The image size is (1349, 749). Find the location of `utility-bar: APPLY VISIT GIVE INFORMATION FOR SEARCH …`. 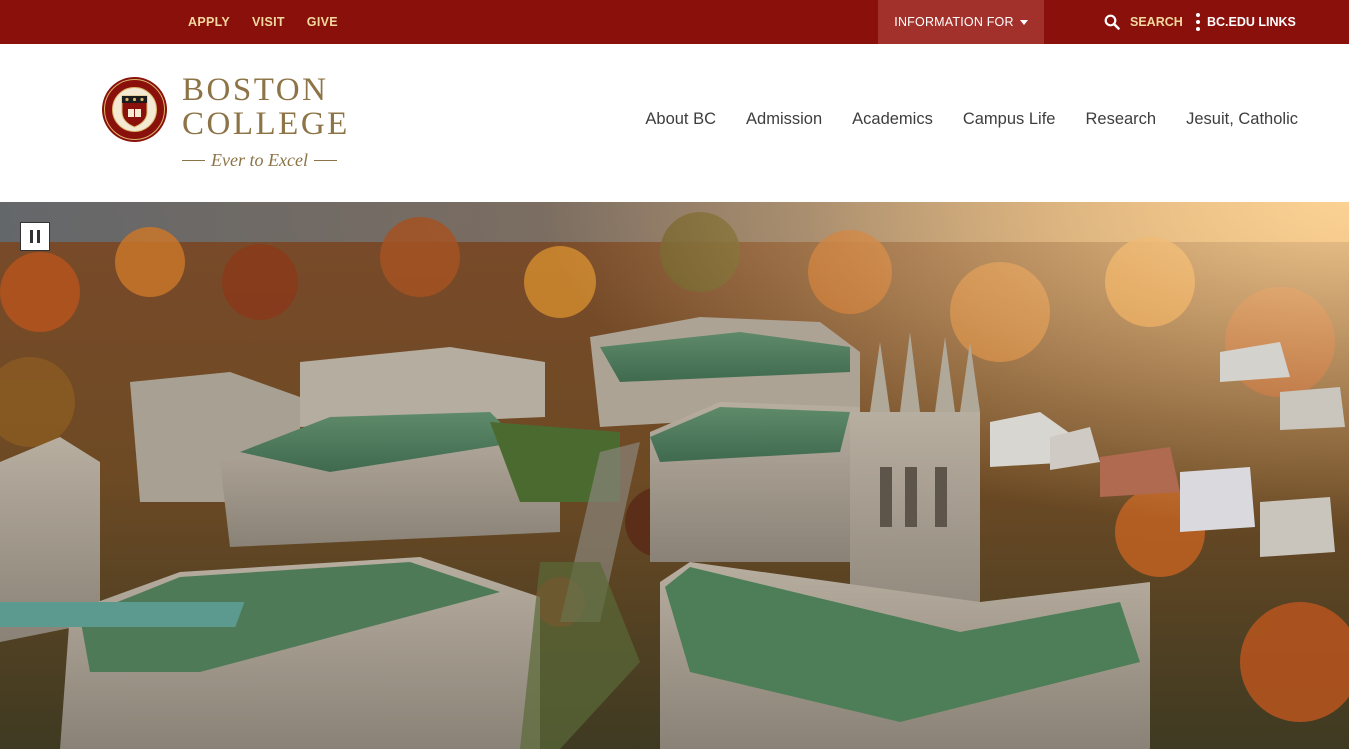

utility-bar: APPLY VISIT GIVE INFORMATION FOR SEARCH … is located at coordinates (674, 22).